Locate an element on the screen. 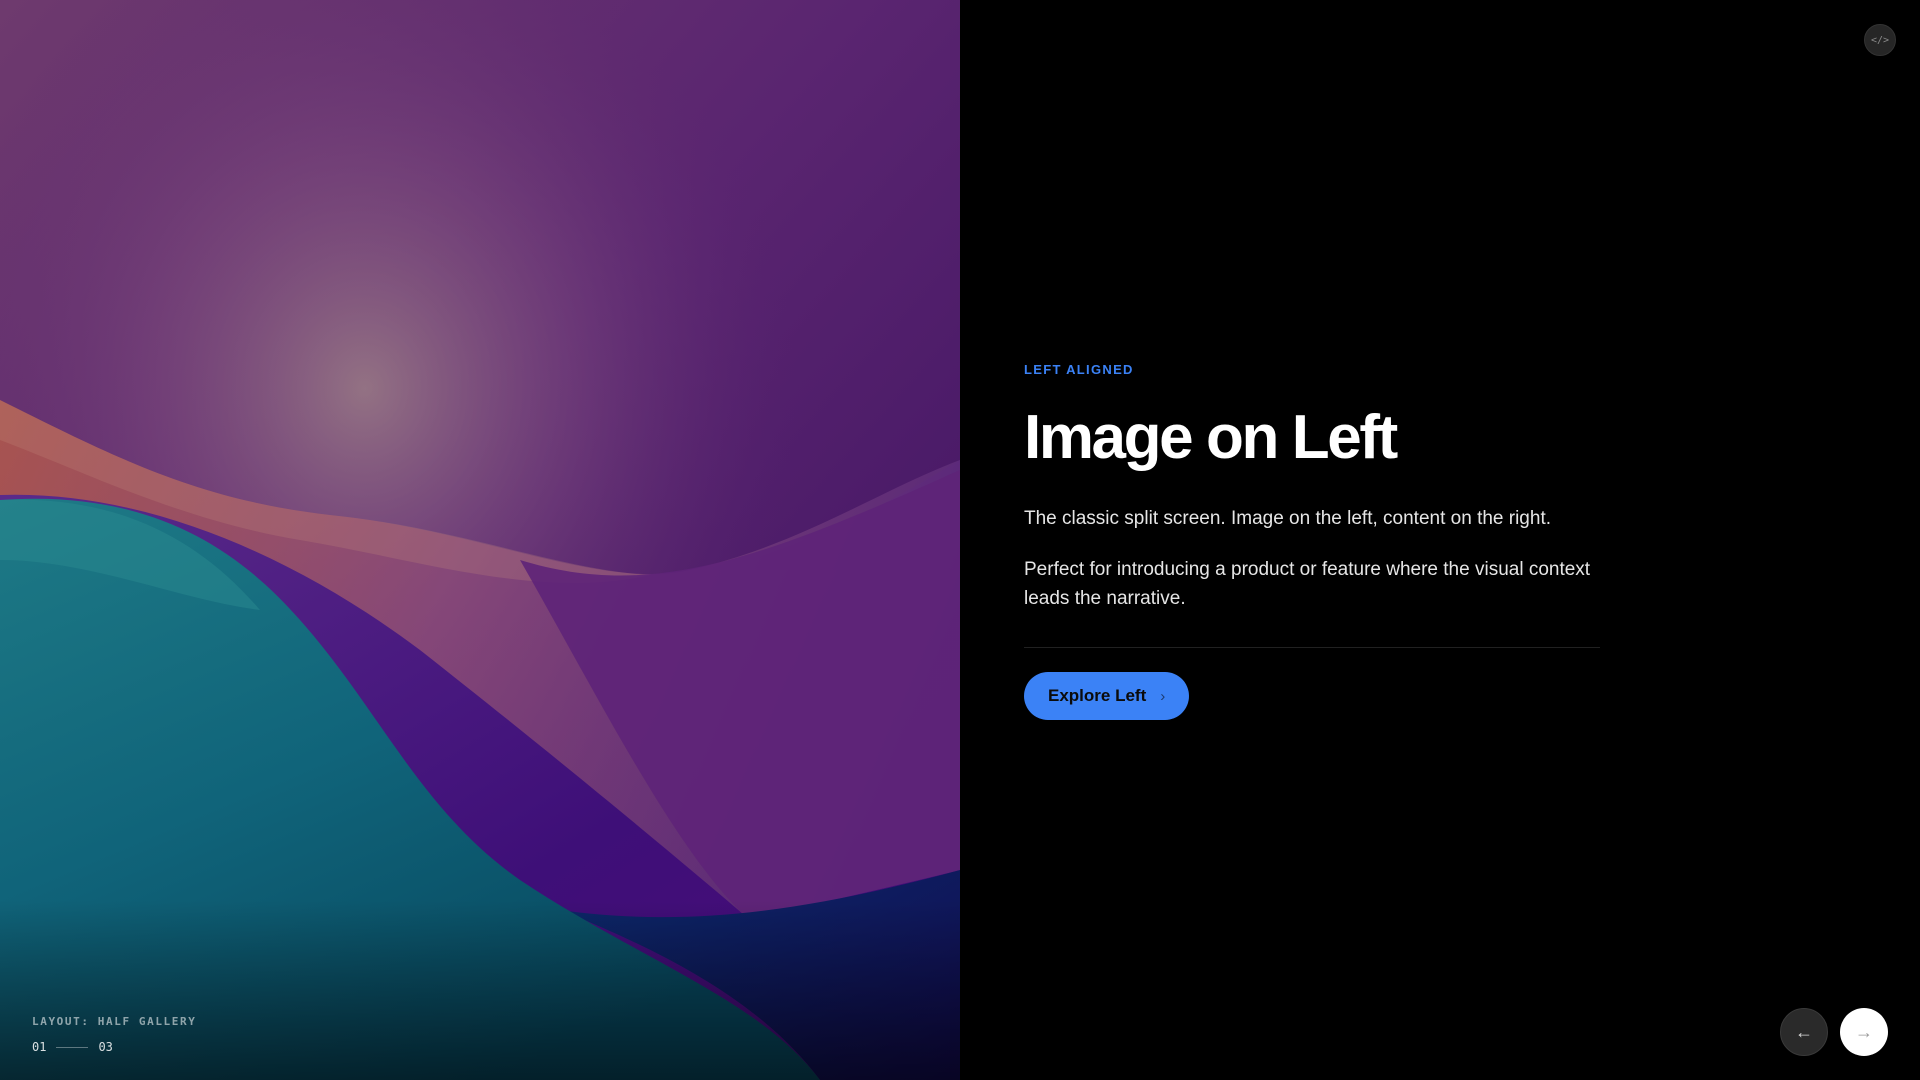 The width and height of the screenshot is (1920, 1080). slide-counter: 01 03 is located at coordinates (114, 1047).